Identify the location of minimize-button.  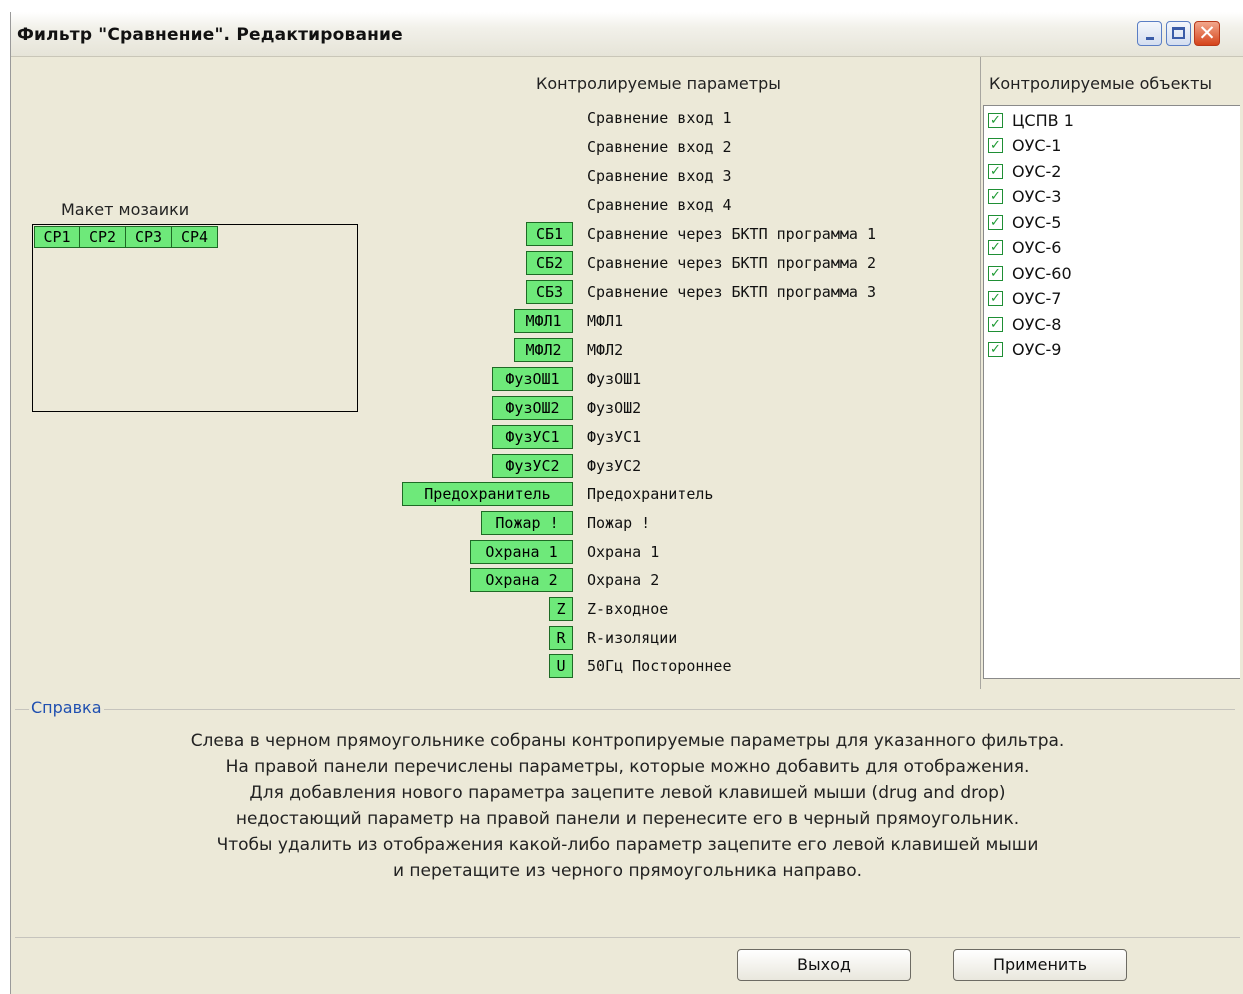
(1149, 33).